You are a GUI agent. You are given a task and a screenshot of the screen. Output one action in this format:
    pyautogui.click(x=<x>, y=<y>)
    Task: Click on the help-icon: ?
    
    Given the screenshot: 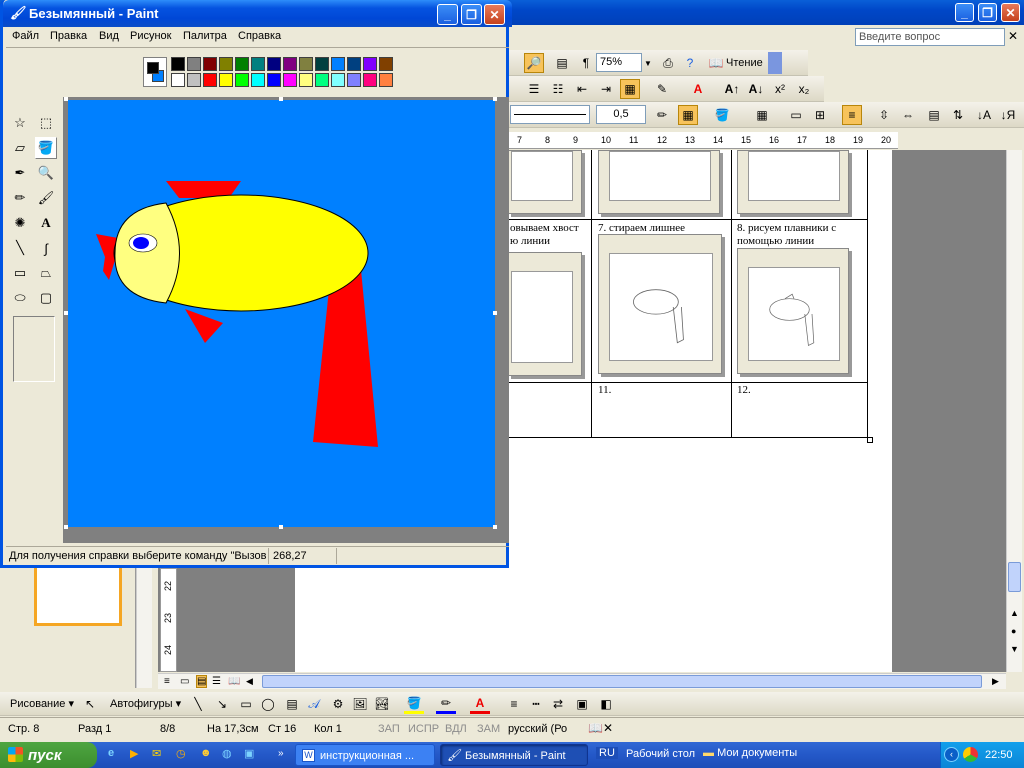 What is the action you would take?
    pyautogui.click(x=690, y=63)
    